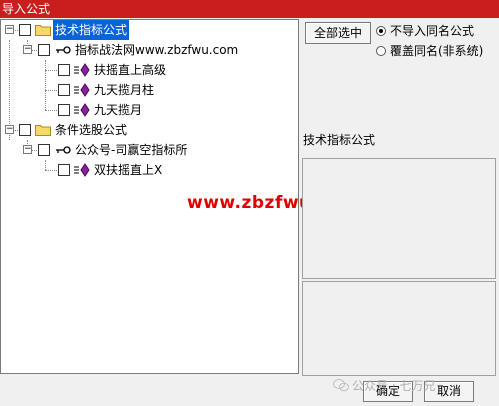 The image size is (499, 406). I want to click on tree-node-label: 九天揽月柱, so click(124, 90).